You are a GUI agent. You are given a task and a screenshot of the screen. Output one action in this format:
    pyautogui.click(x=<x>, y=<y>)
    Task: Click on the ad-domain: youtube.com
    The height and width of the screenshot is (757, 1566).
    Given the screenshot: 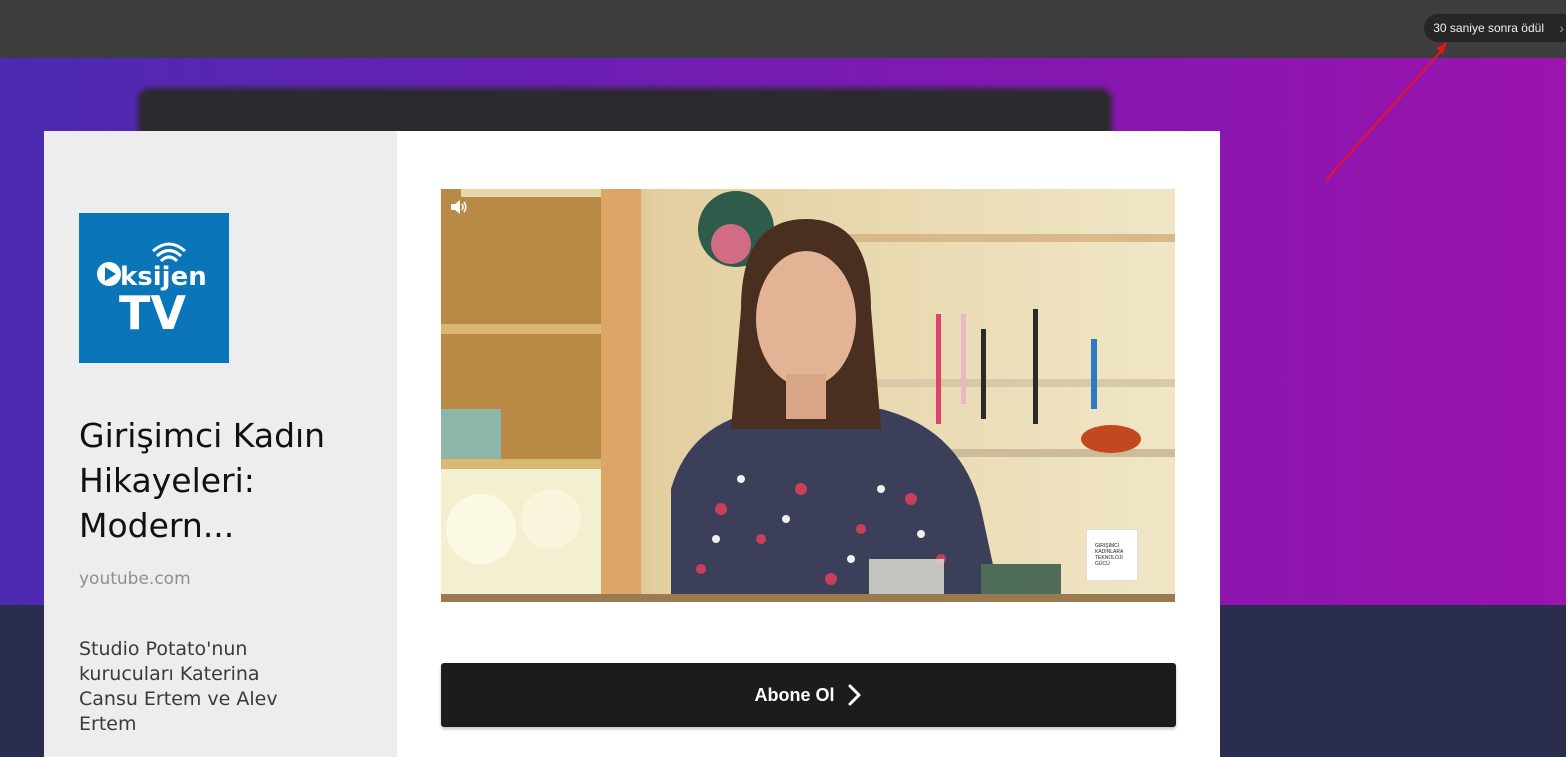 What is the action you would take?
    pyautogui.click(x=135, y=579)
    